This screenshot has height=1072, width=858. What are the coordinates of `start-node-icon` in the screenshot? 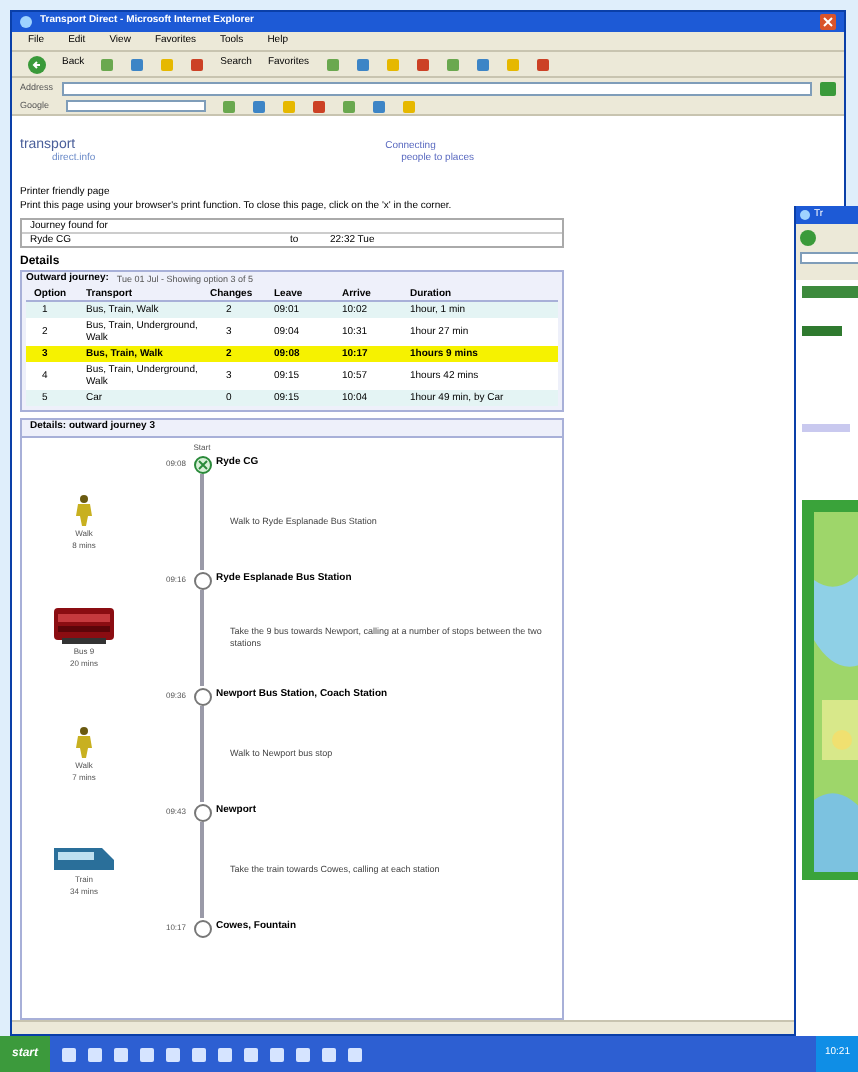 It's located at (202, 464).